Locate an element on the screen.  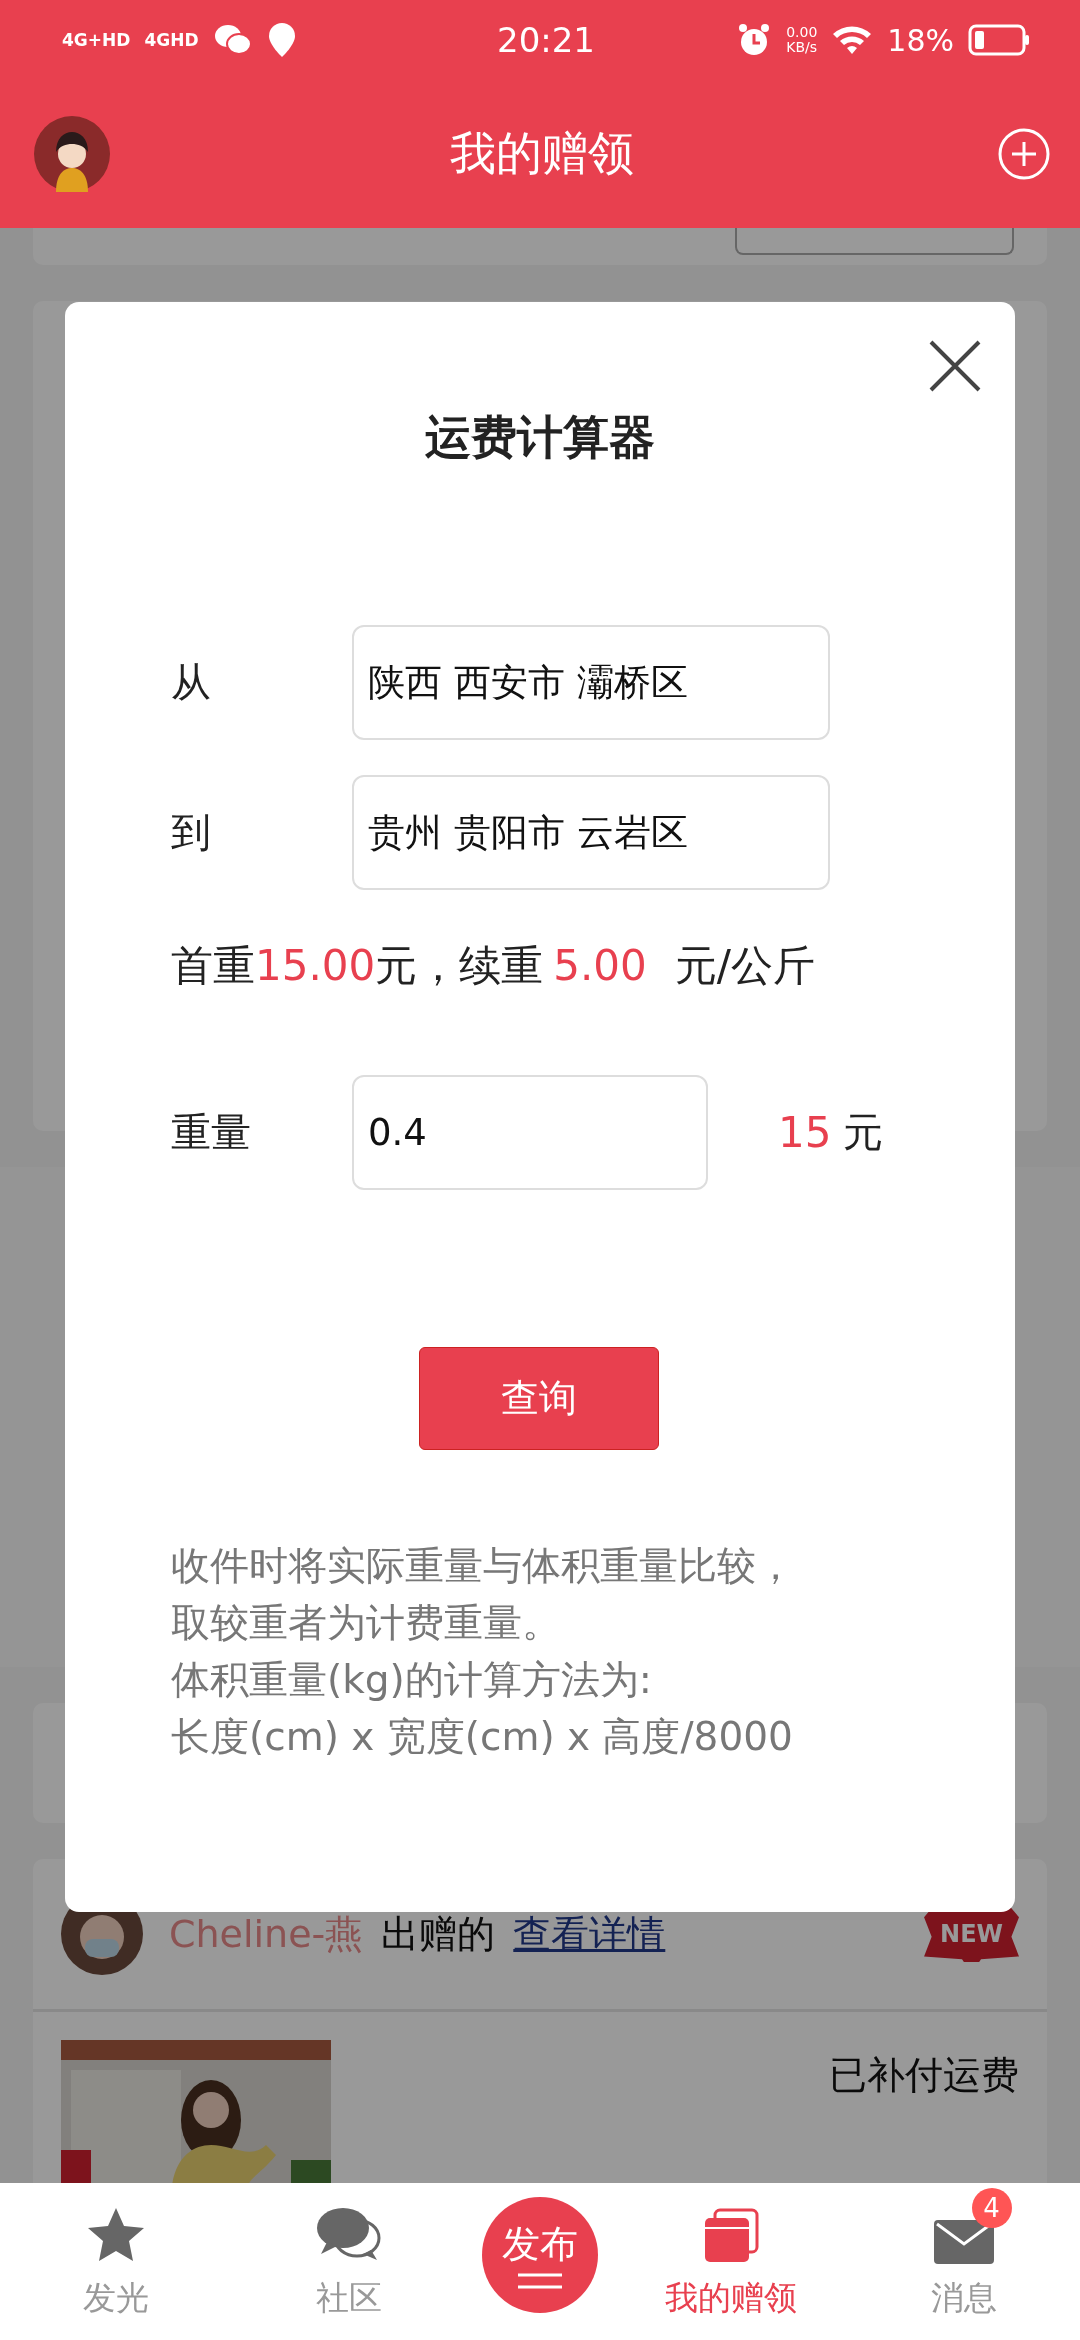
new-badge: NEW is located at coordinates (971, 1934).